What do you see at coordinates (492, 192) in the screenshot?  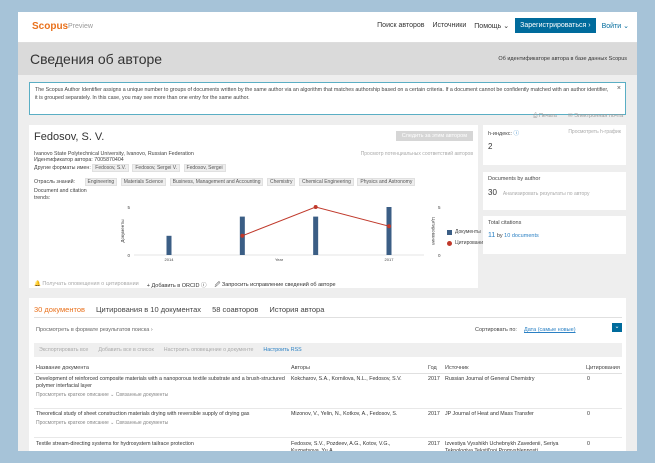 I see `documents-value: 30` at bounding box center [492, 192].